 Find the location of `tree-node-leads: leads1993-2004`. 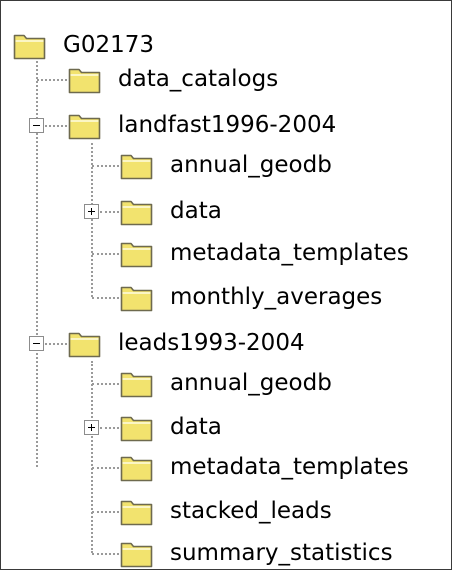

tree-node-leads: leads1993-2004 is located at coordinates (186, 343).